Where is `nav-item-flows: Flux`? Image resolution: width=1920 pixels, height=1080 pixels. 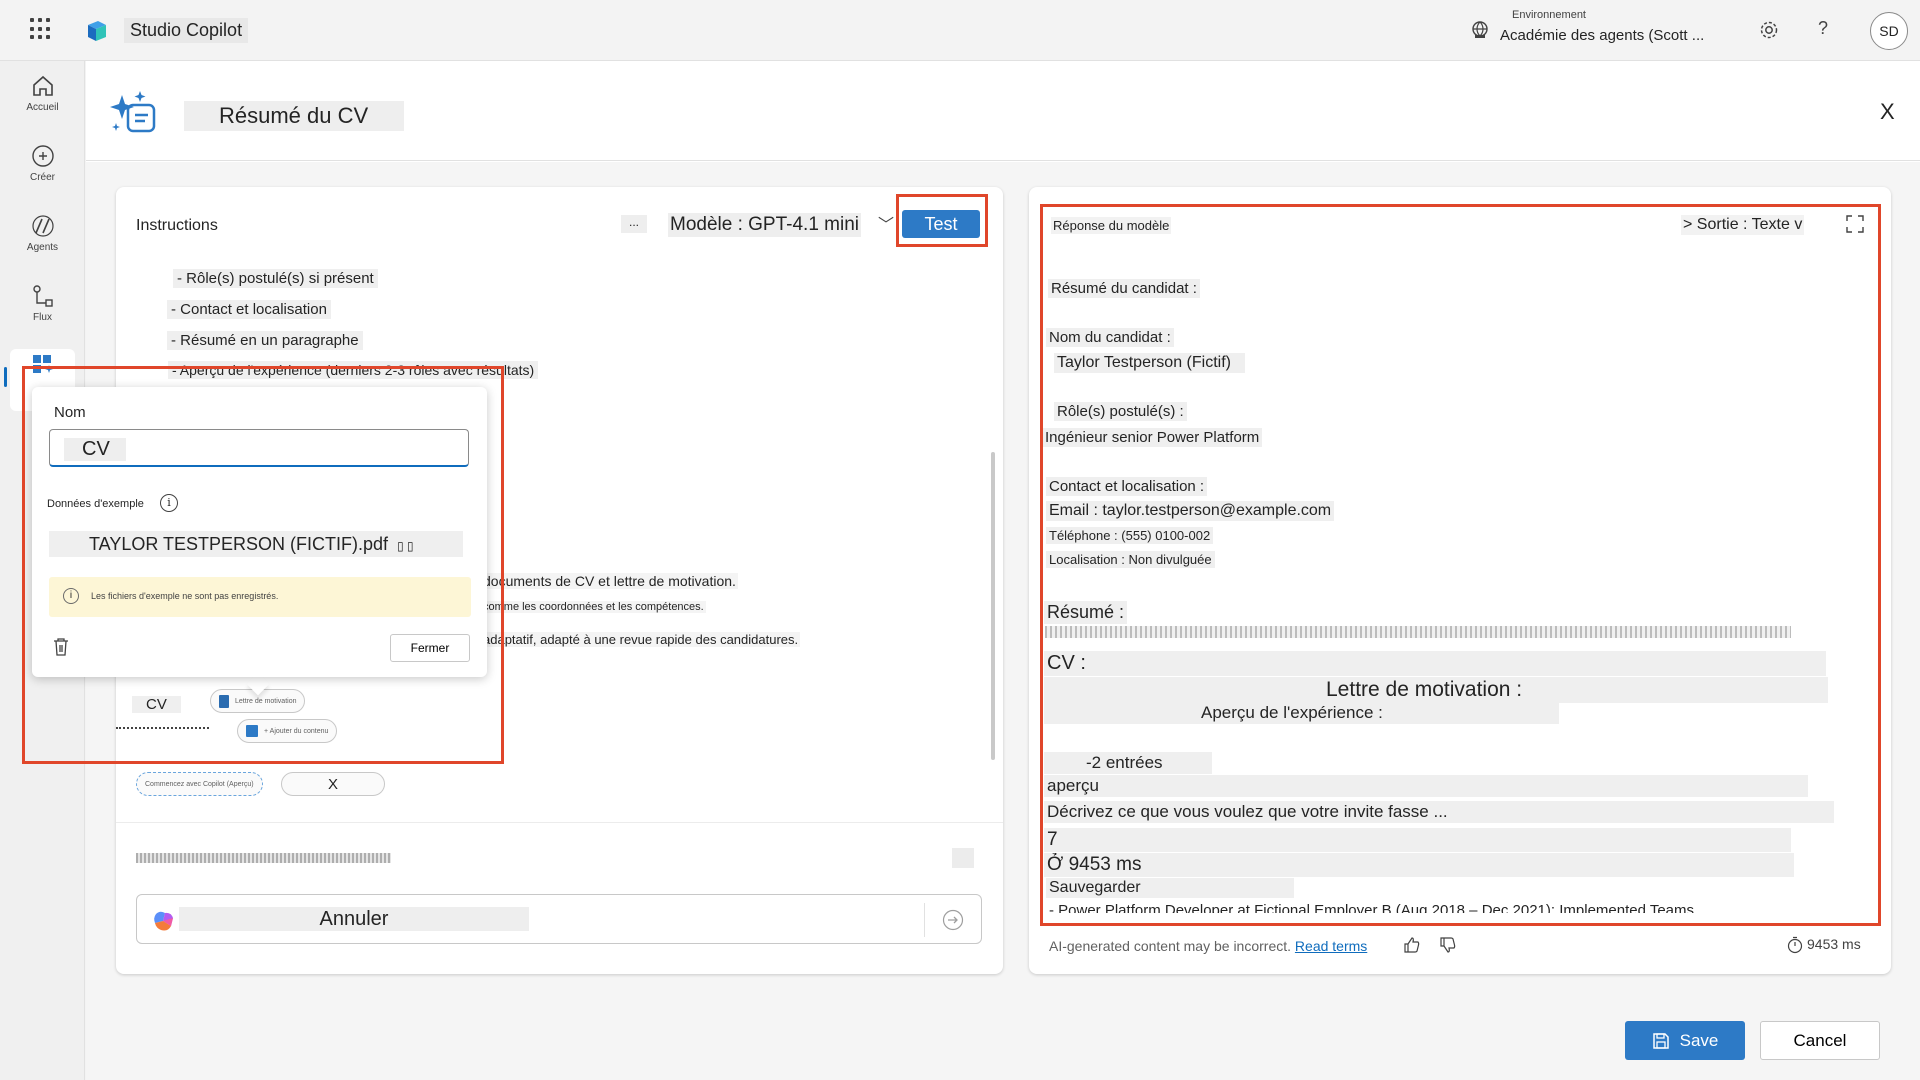 nav-item-flows: Flux is located at coordinates (42, 303).